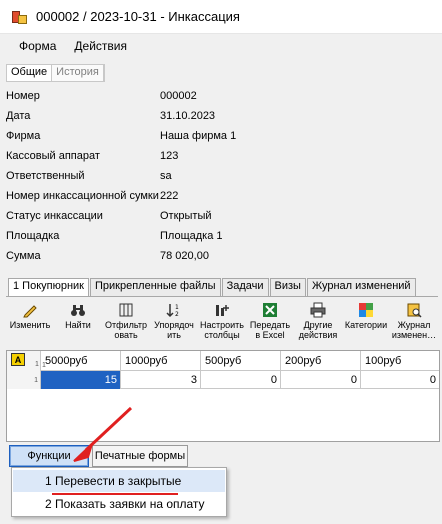 This screenshot has width=442, height=524. What do you see at coordinates (37, 364) in the screenshot?
I see `corner-number: 1` at bounding box center [37, 364].